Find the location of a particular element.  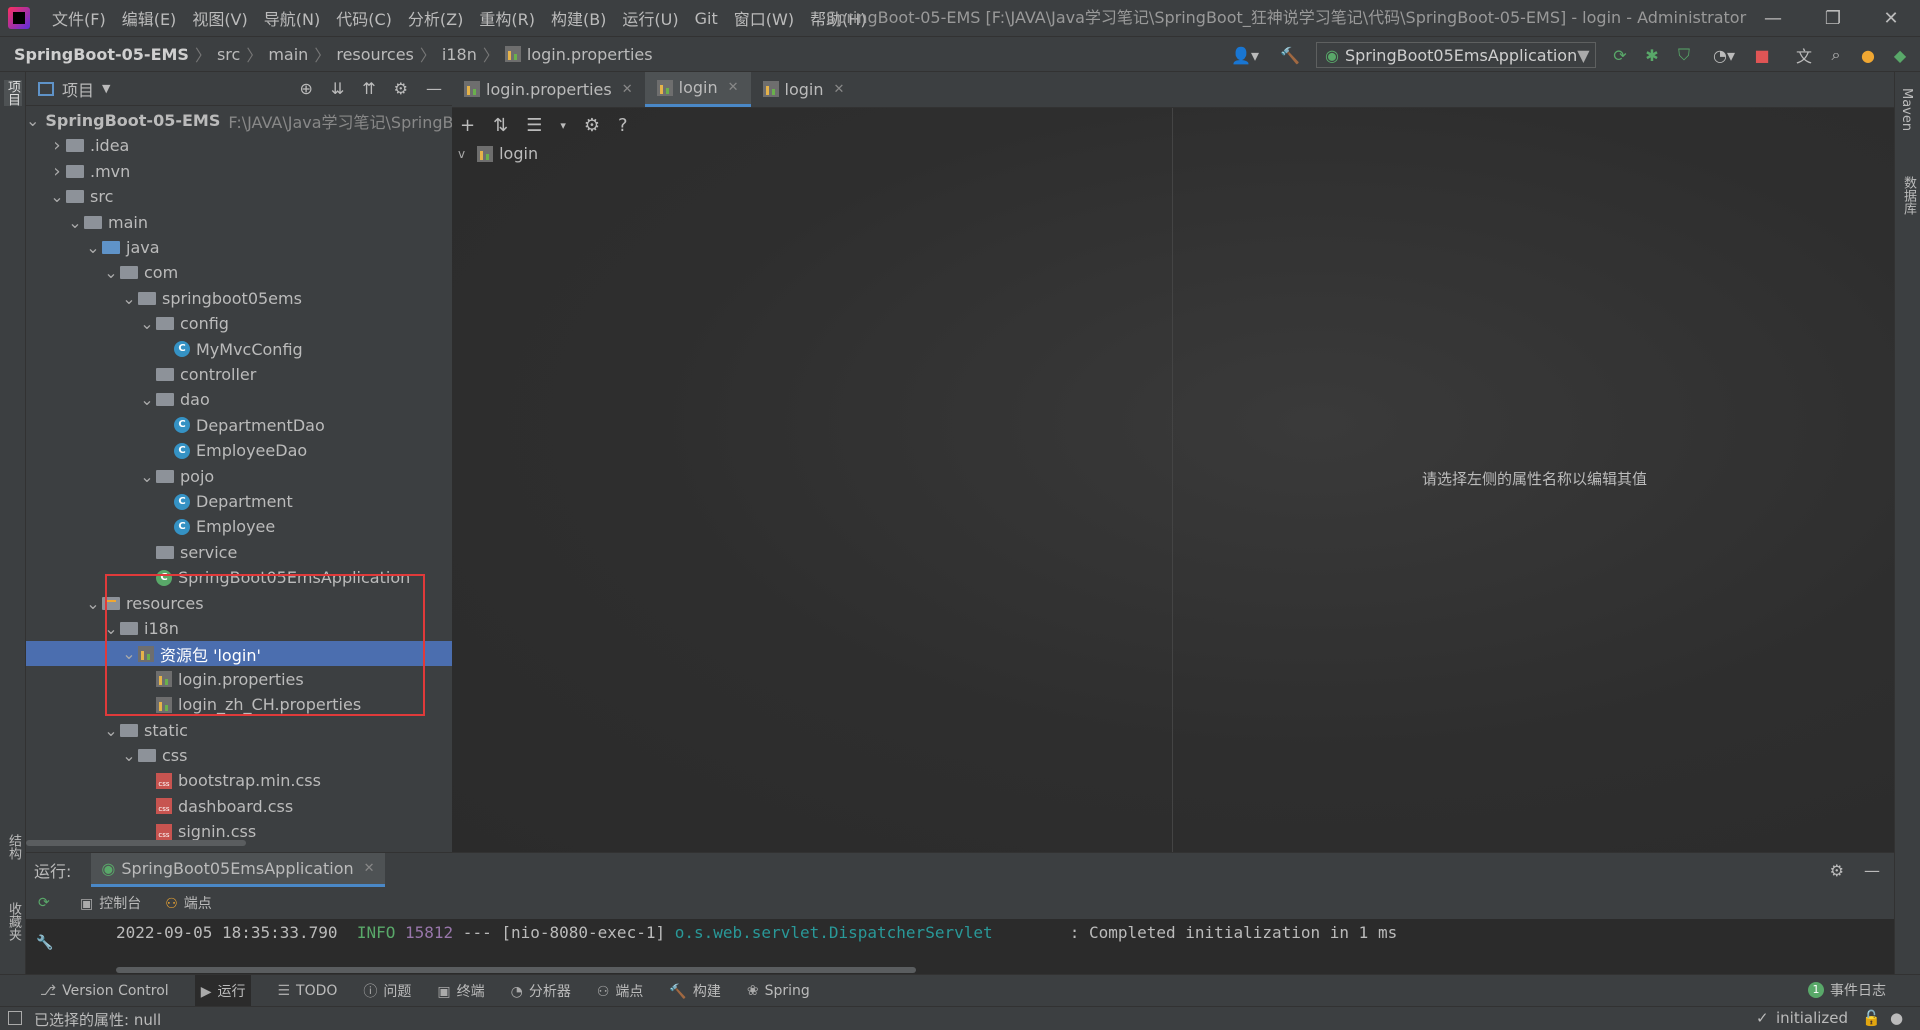

lock-icon: 🔓 is located at coordinates (1871, 1018).